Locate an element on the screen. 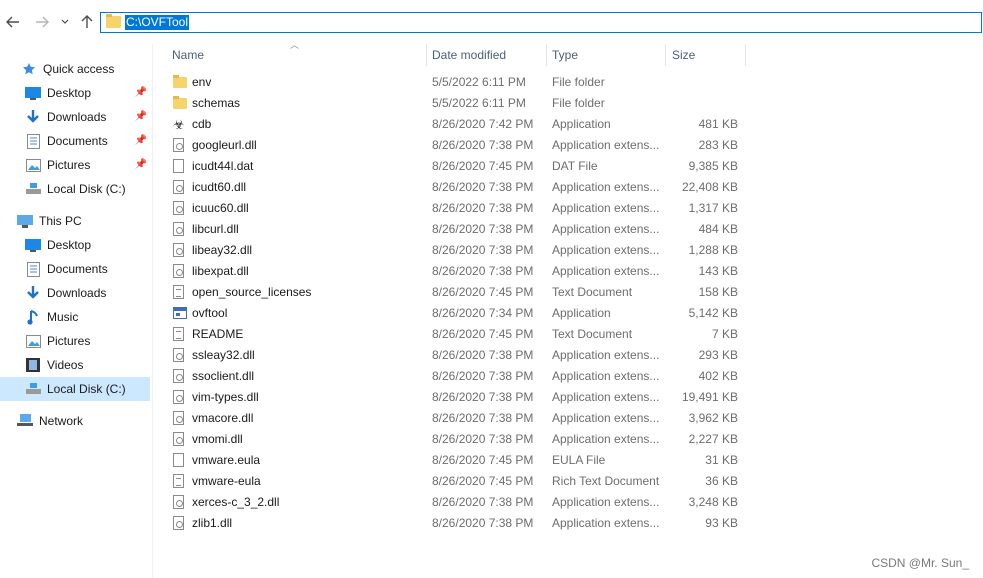 This screenshot has height=578, width=983. column-header-name: Name is located at coordinates (297, 55).